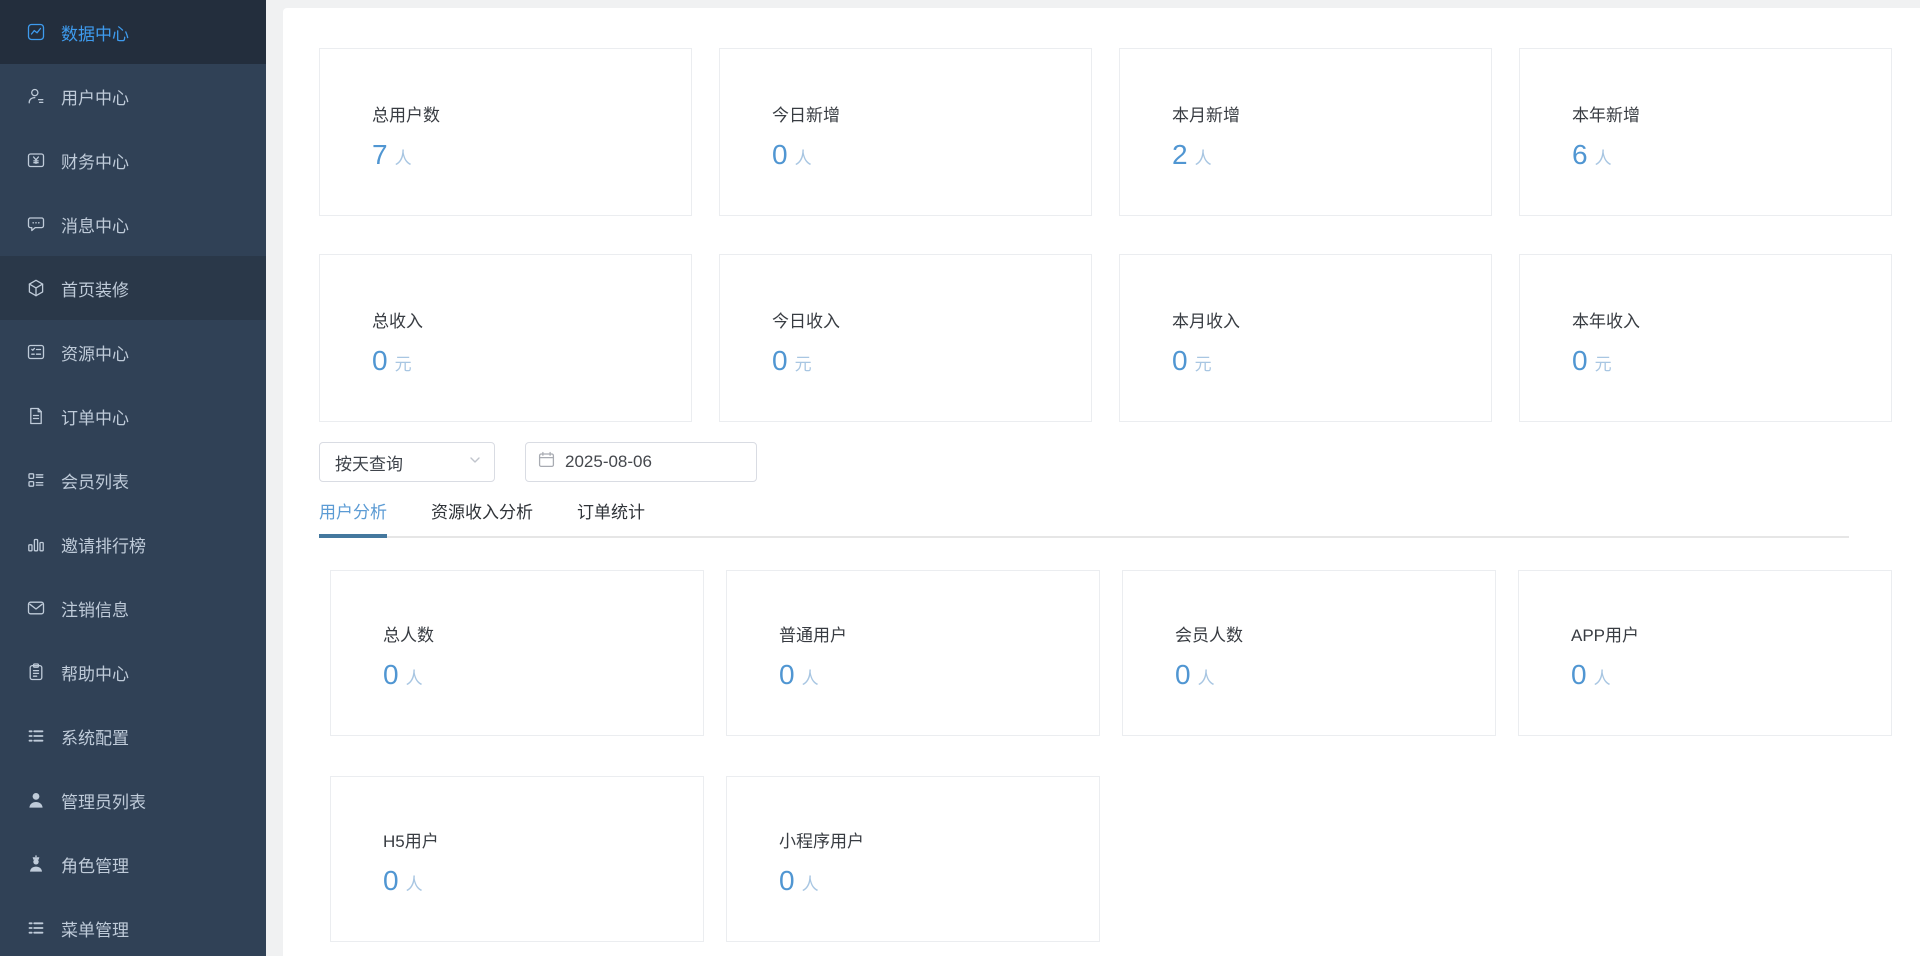 The image size is (1920, 956). What do you see at coordinates (1705, 338) in the screenshot?
I see `stat-card-year-revenue: 本年收入 0元` at bounding box center [1705, 338].